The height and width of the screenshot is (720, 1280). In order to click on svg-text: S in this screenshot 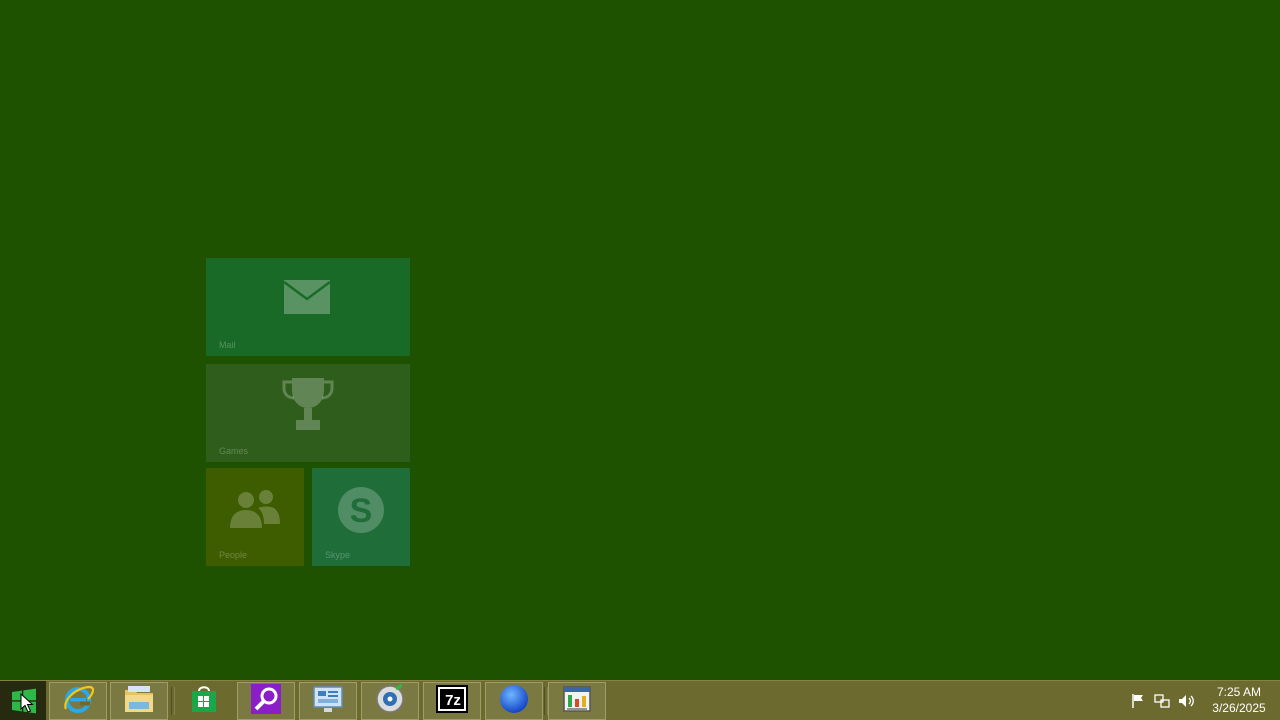, I will do `click(361, 511)`.